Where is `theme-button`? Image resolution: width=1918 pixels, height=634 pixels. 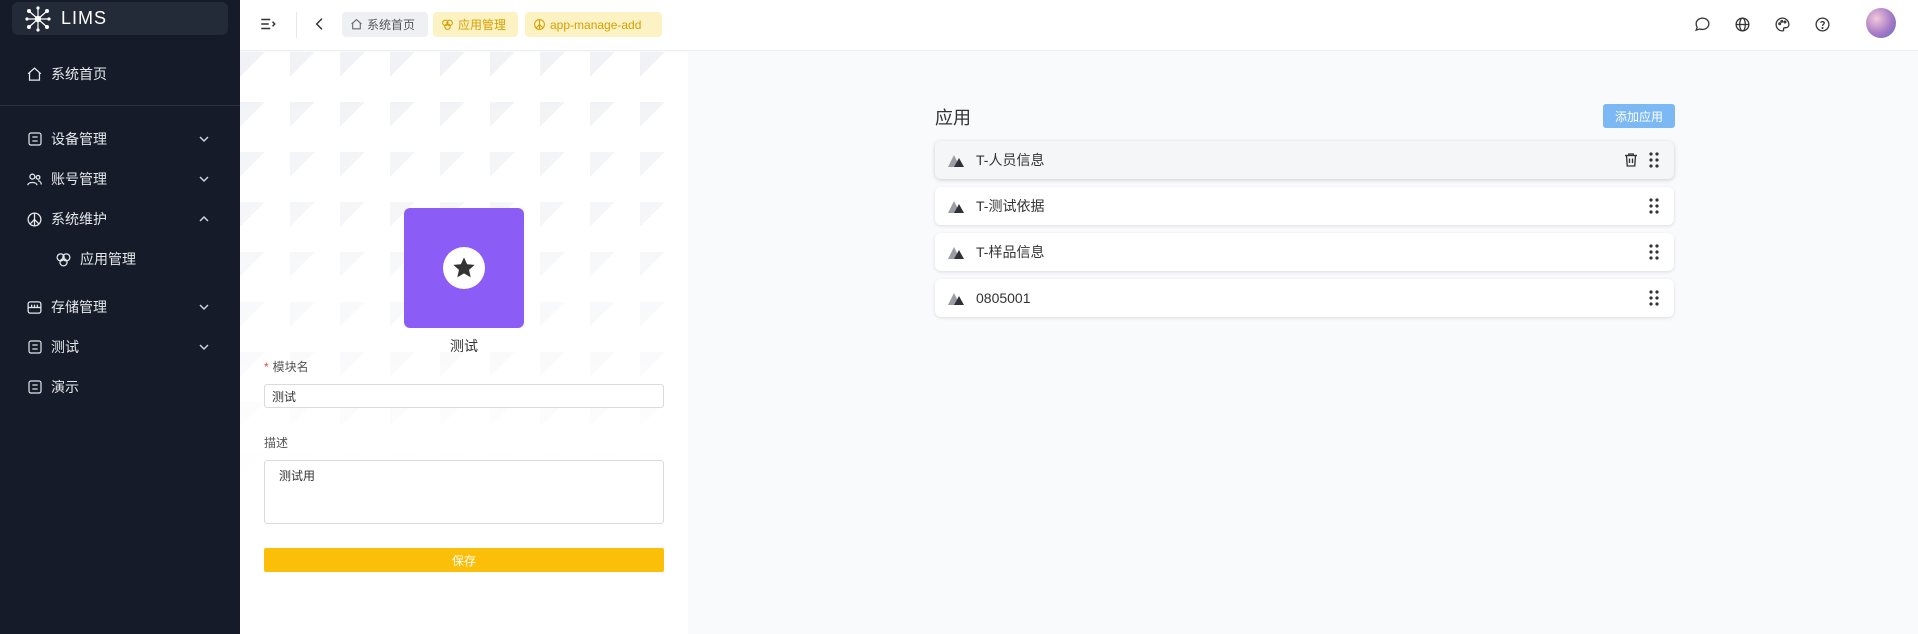 theme-button is located at coordinates (1782, 24).